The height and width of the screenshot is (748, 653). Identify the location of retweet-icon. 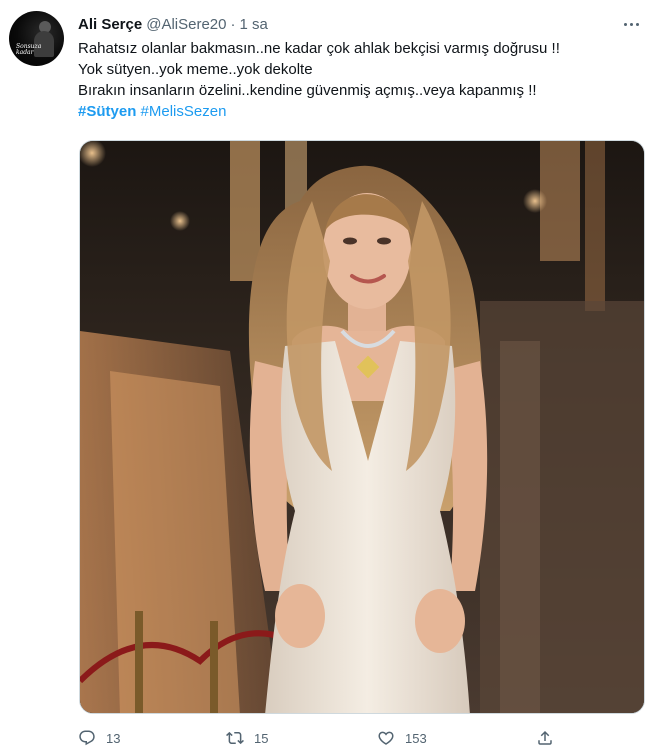
(235, 738).